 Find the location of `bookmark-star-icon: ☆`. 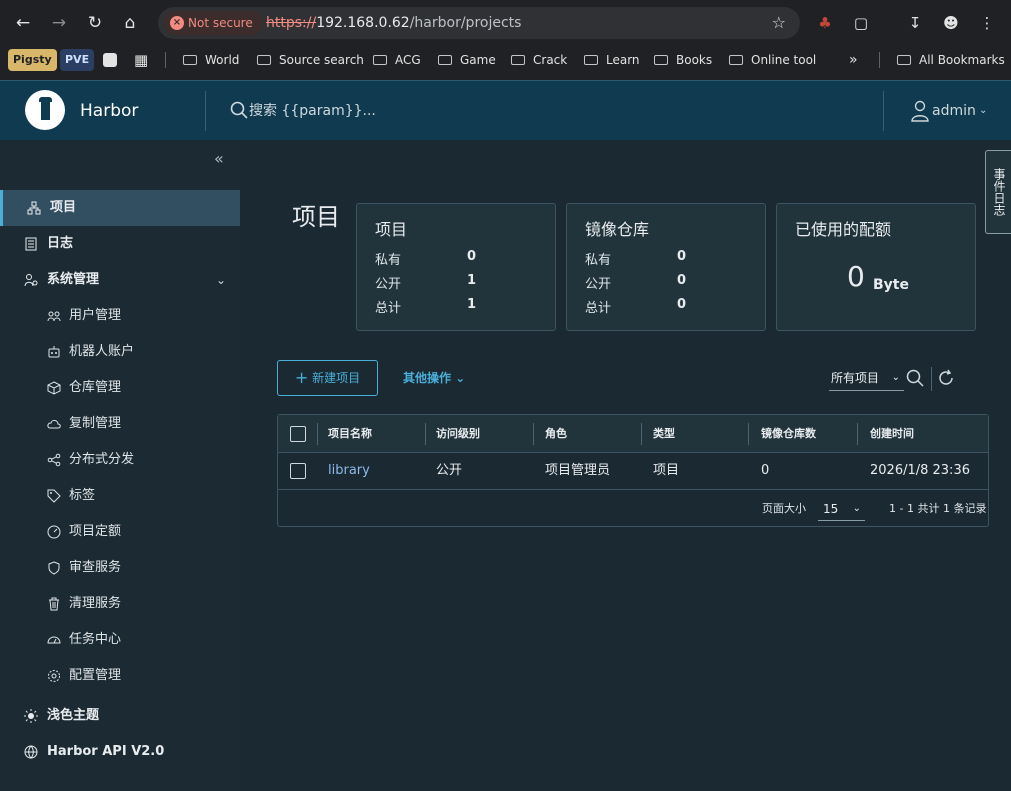

bookmark-star-icon: ☆ is located at coordinates (779, 23).